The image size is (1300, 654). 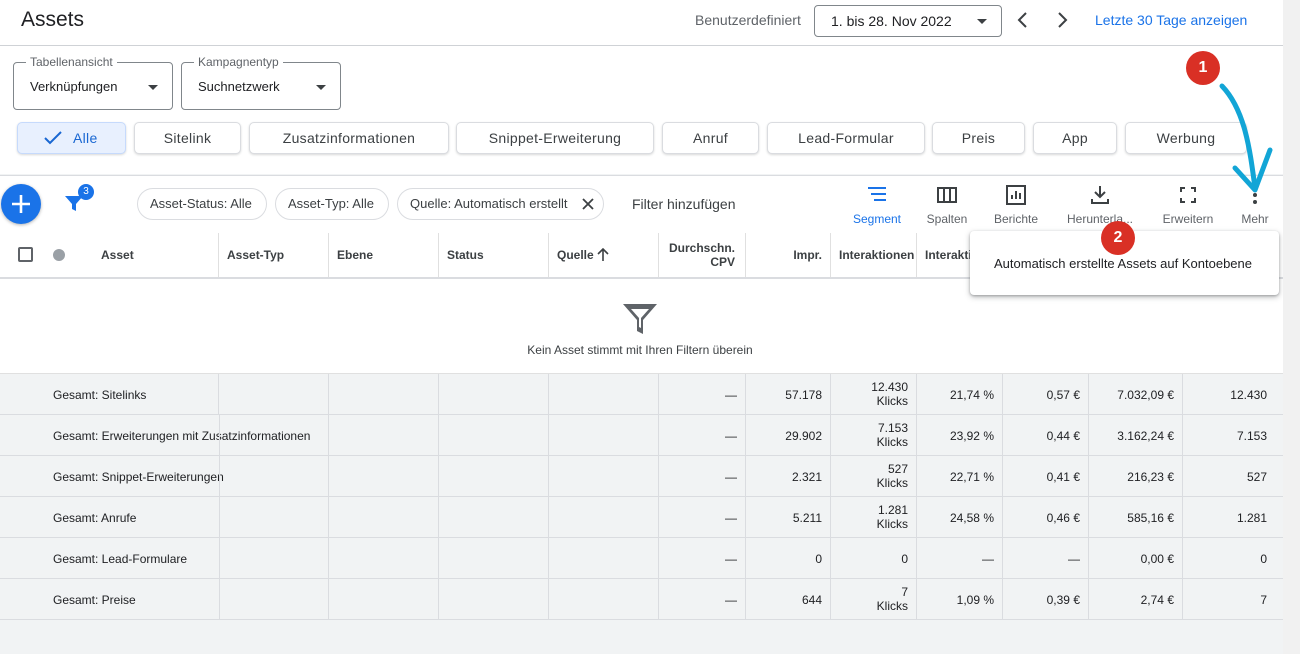 What do you see at coordinates (1063, 395) in the screenshot?
I see `cell-avg-cost: 0,57 €` at bounding box center [1063, 395].